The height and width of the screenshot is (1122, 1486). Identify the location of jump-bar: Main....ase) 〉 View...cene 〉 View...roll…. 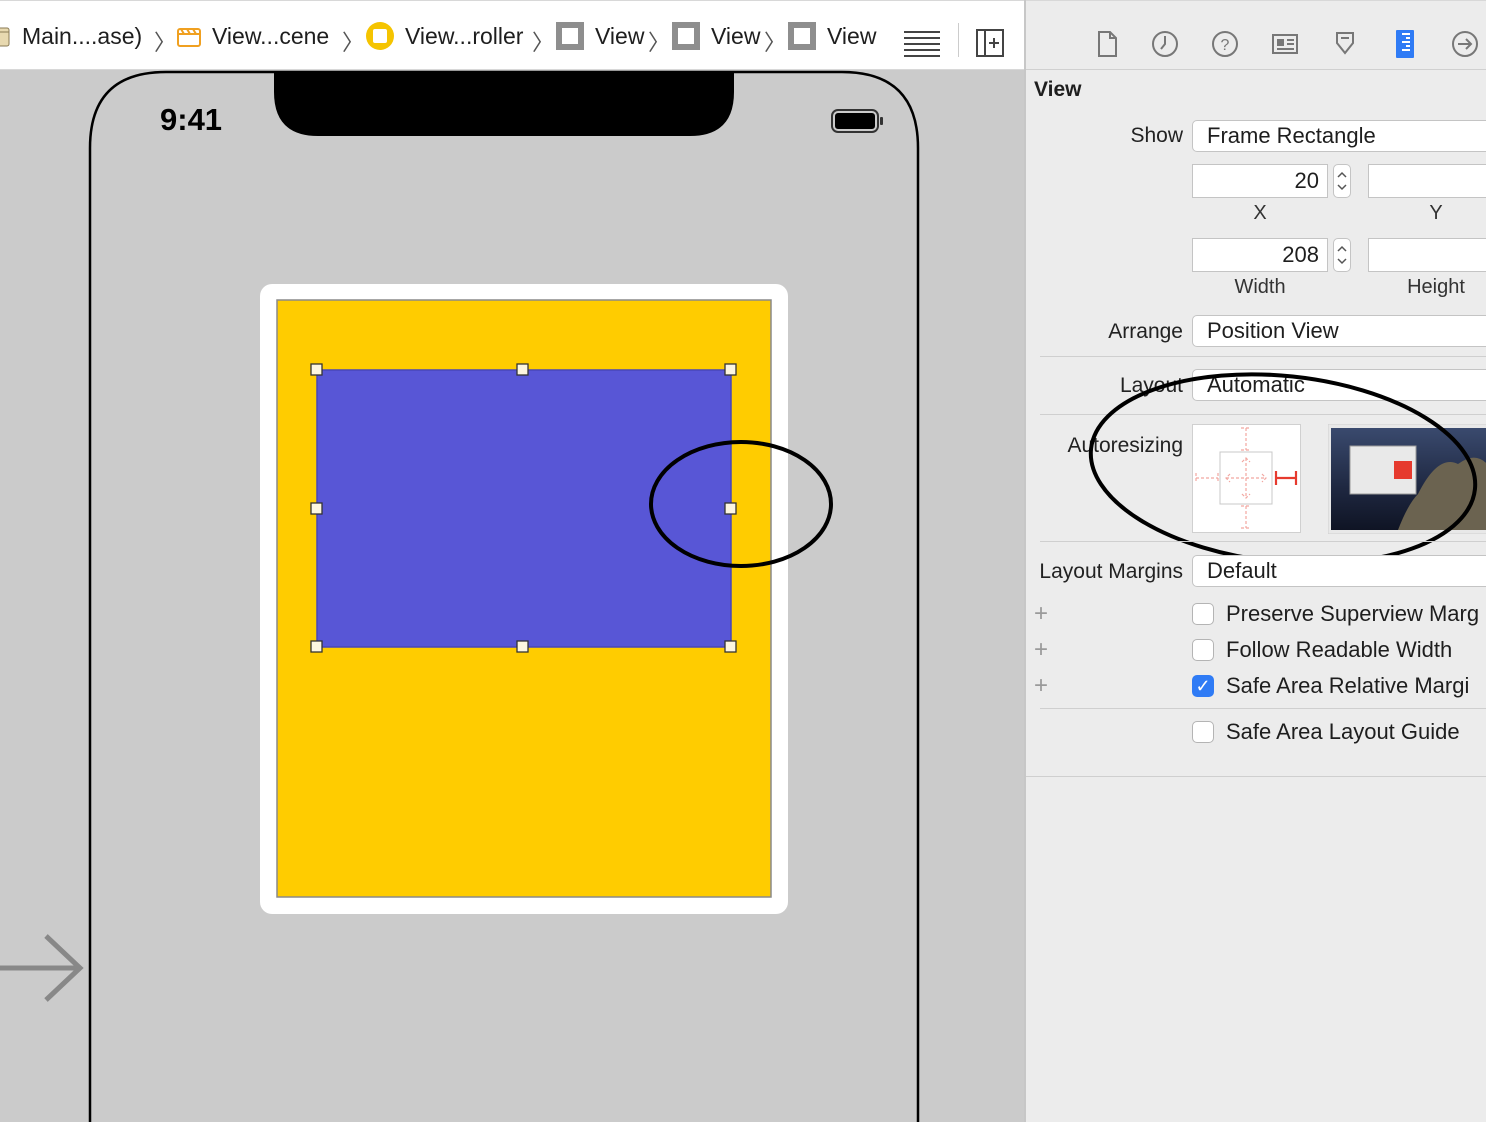
(512, 35).